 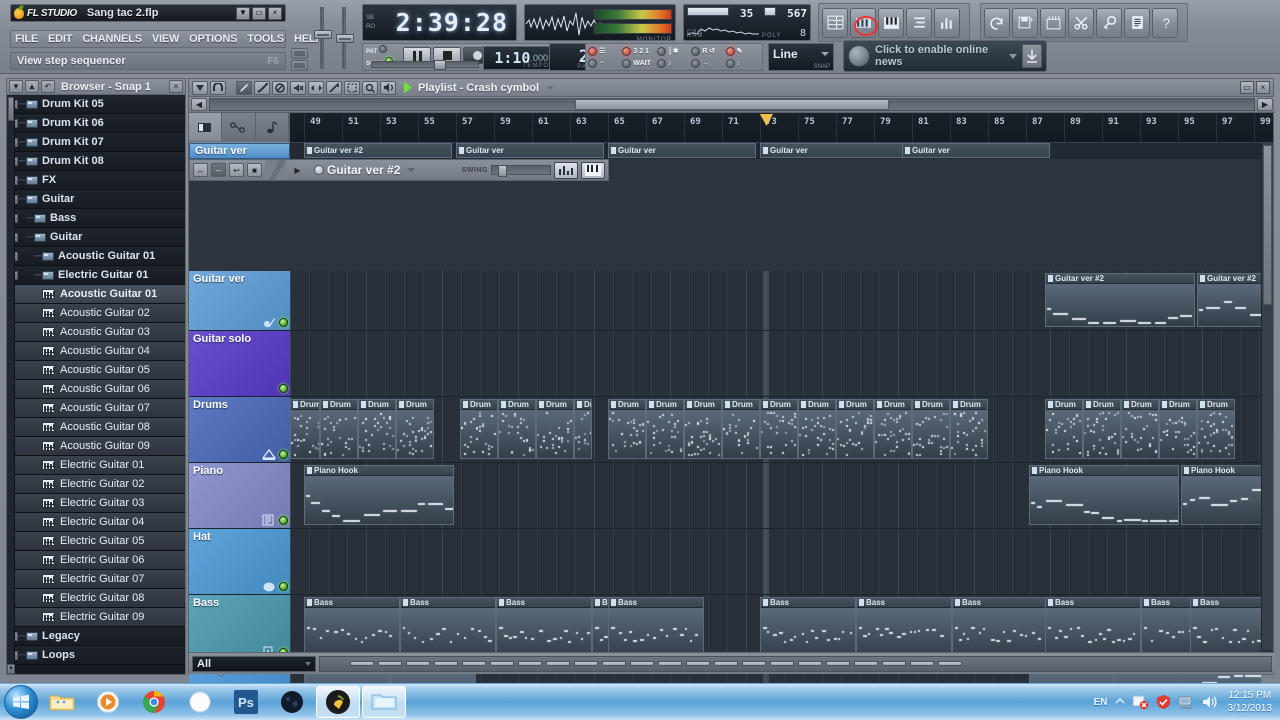 I want to click on tab-clip-source, so click(x=206, y=127).